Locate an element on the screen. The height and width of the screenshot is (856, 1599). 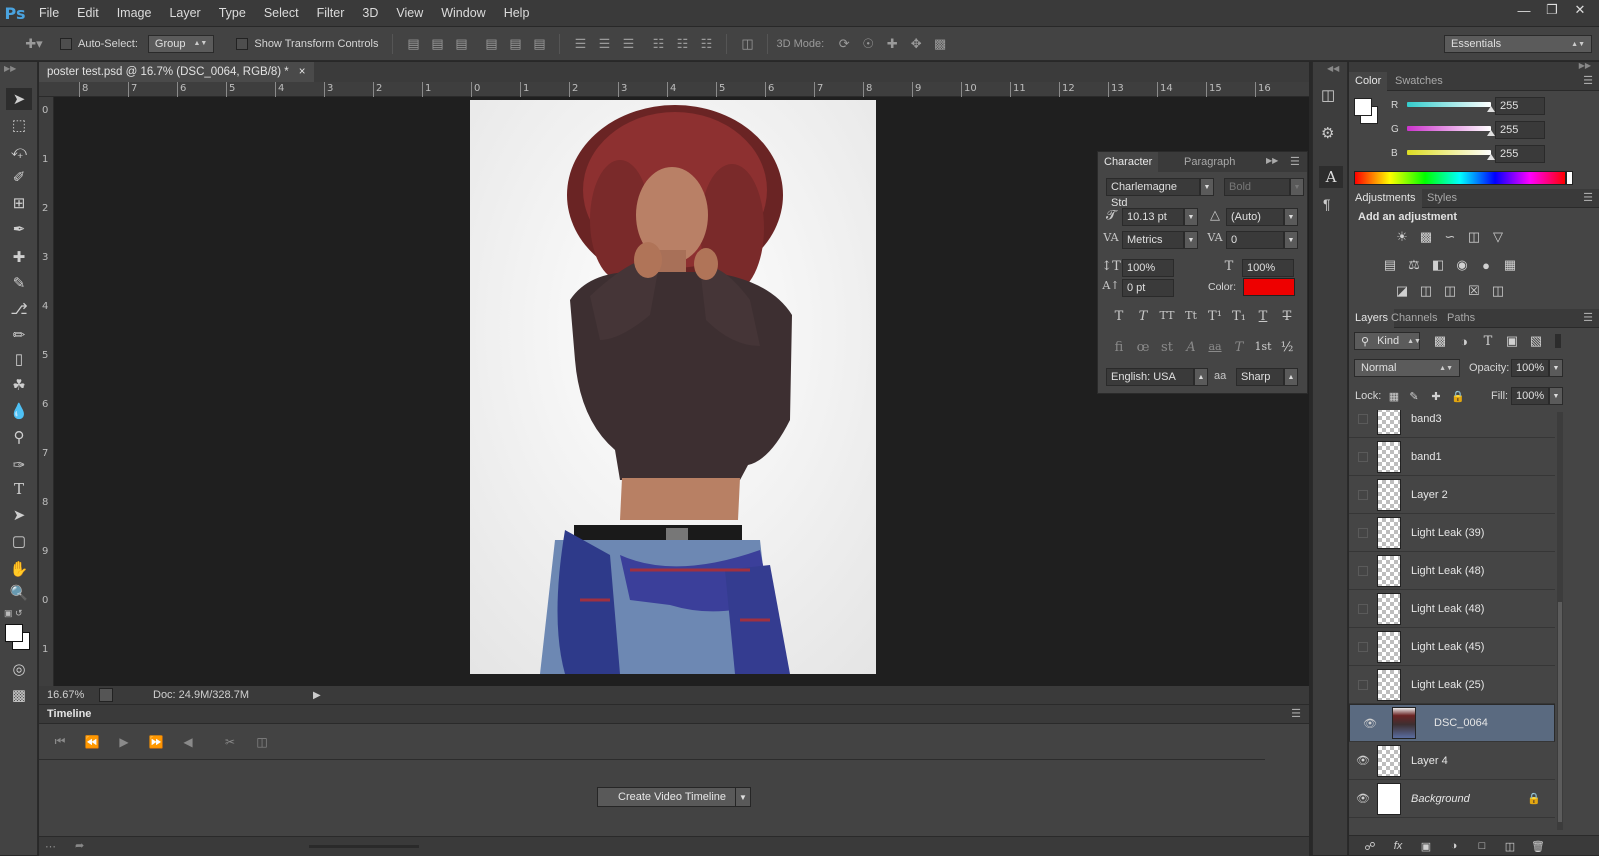
layer-name: Layer 4 is located at coordinates (1429, 761).